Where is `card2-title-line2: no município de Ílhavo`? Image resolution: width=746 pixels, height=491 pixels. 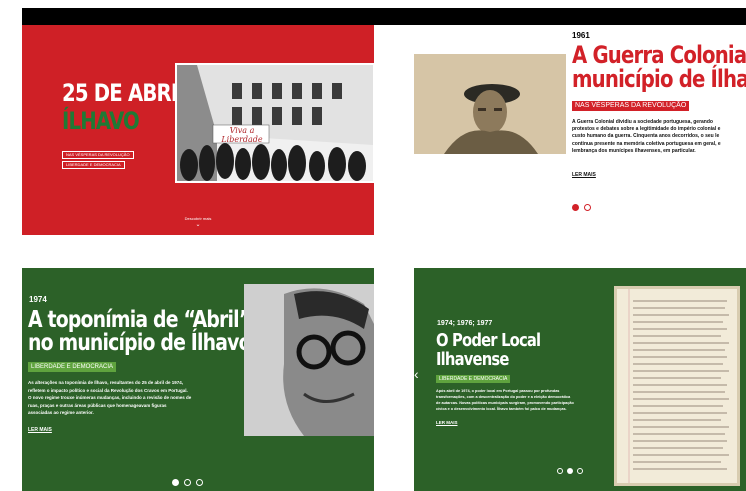
card2-title-line2: no município de Ílhavo is located at coordinates (140, 343).